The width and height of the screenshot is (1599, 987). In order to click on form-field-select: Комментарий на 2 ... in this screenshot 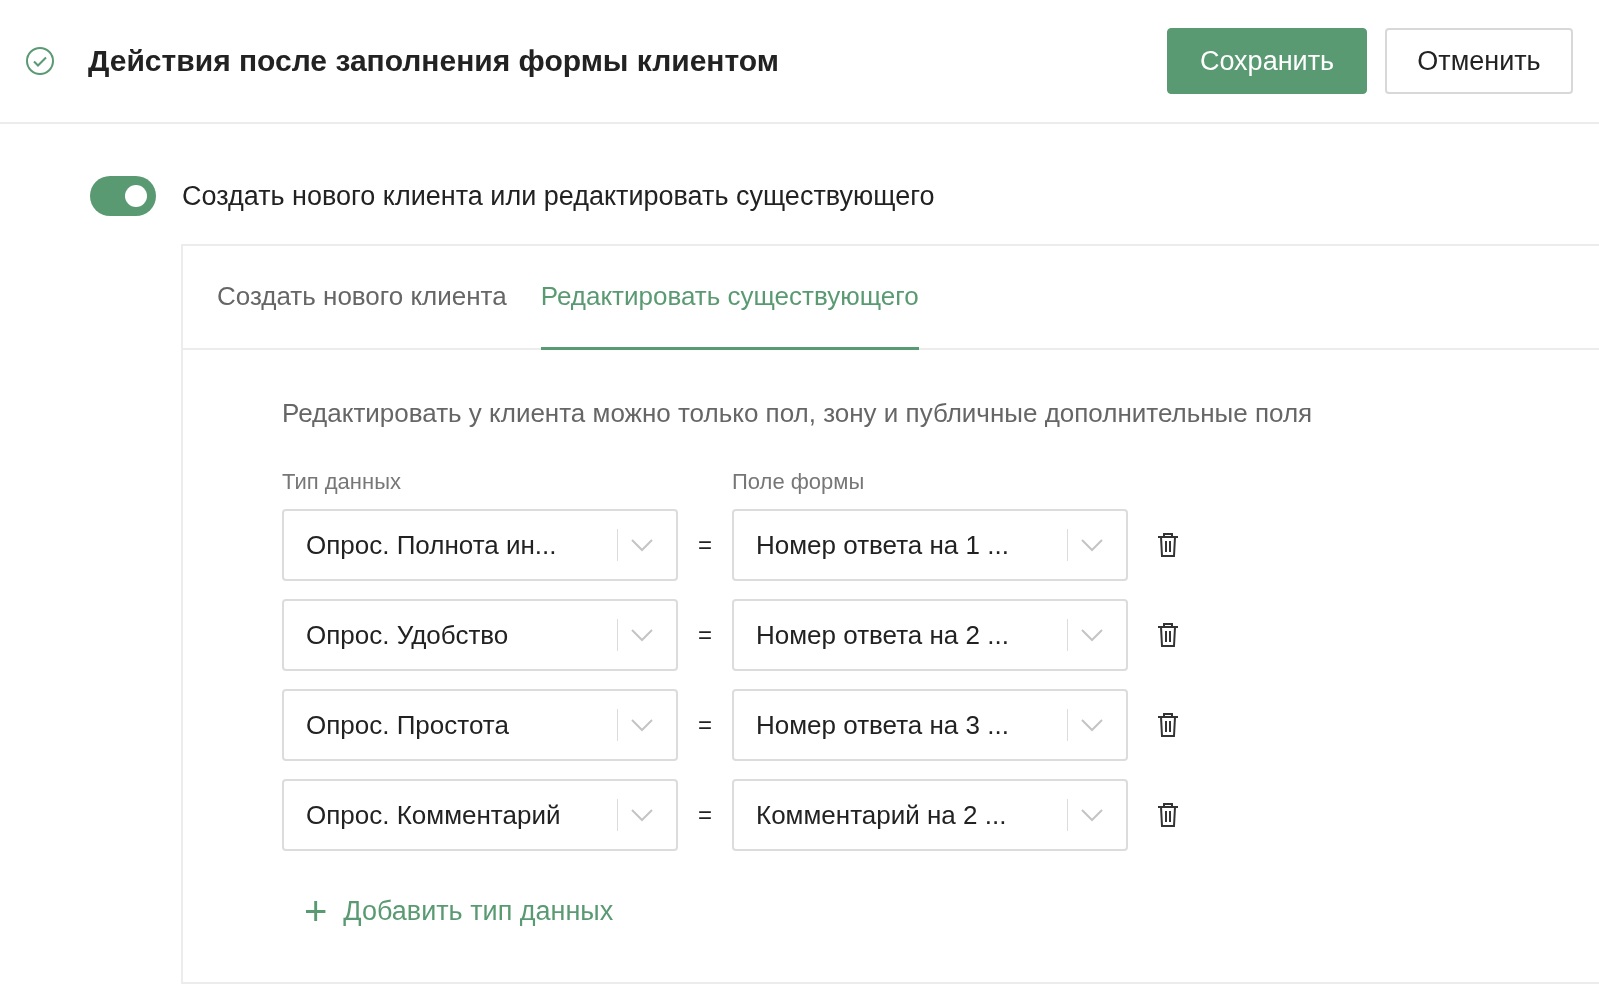, I will do `click(930, 815)`.